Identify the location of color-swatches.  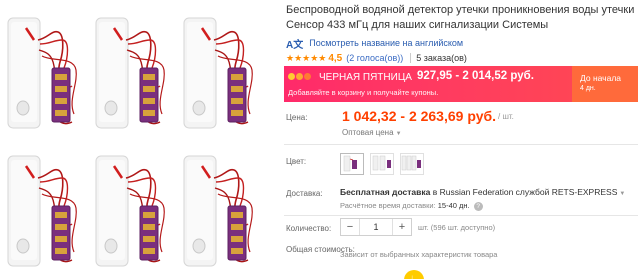
(385, 164).